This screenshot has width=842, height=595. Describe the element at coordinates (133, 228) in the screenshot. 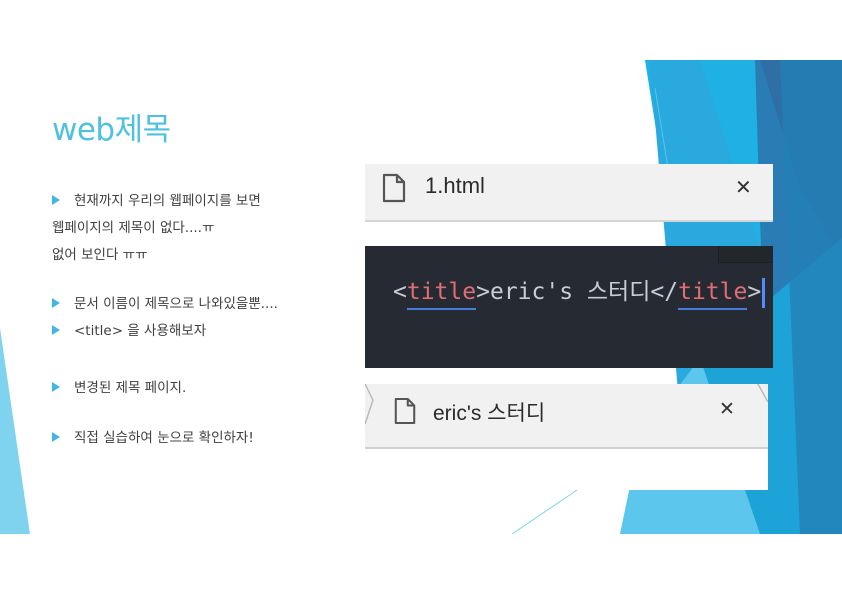

I see `text-line: 웹페이지의 제목이 없다....ㅠ` at that location.